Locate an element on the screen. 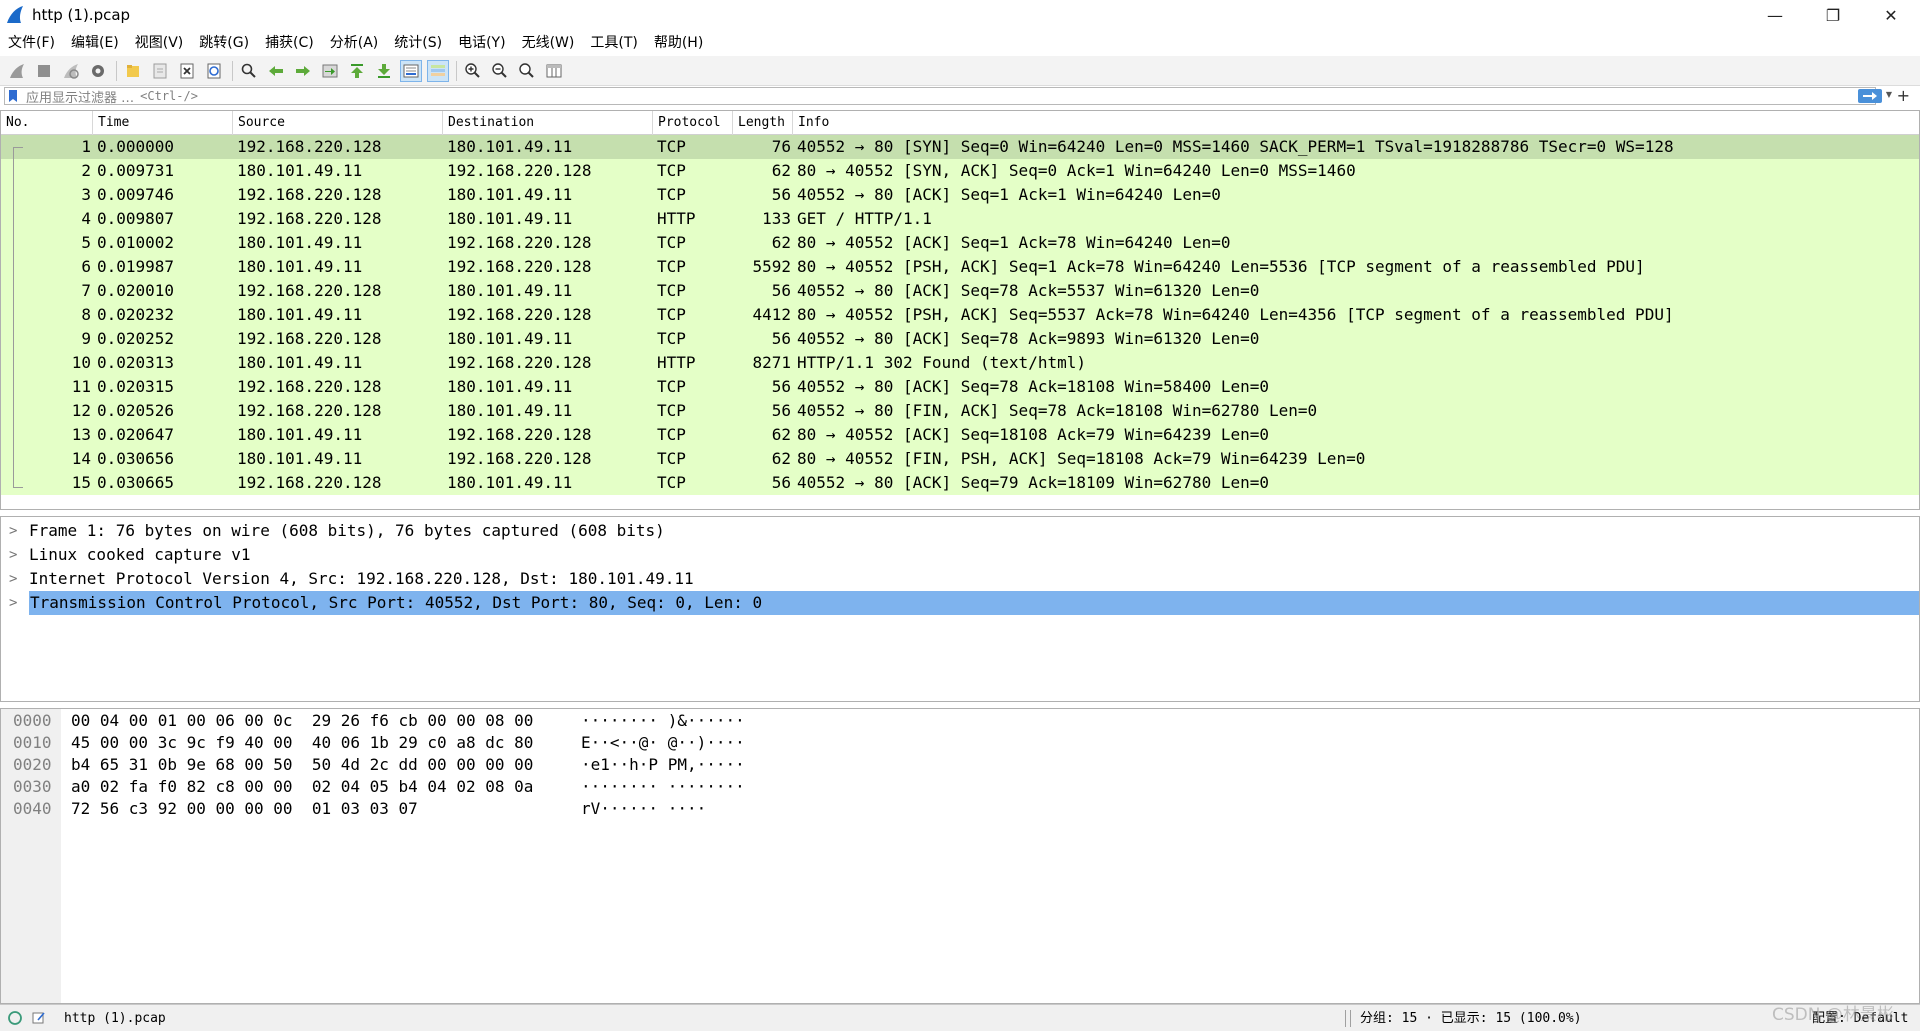 Image resolution: width=1920 pixels, height=1031 pixels. bookmark-icon is located at coordinates (14, 96).